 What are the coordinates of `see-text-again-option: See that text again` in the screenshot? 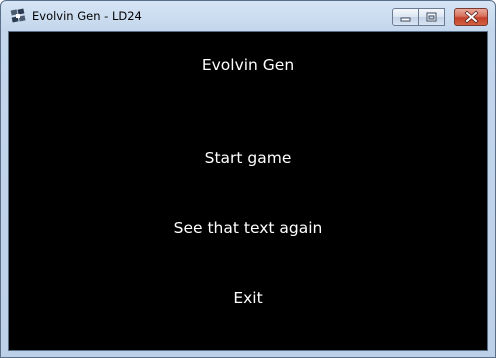 It's located at (248, 228).